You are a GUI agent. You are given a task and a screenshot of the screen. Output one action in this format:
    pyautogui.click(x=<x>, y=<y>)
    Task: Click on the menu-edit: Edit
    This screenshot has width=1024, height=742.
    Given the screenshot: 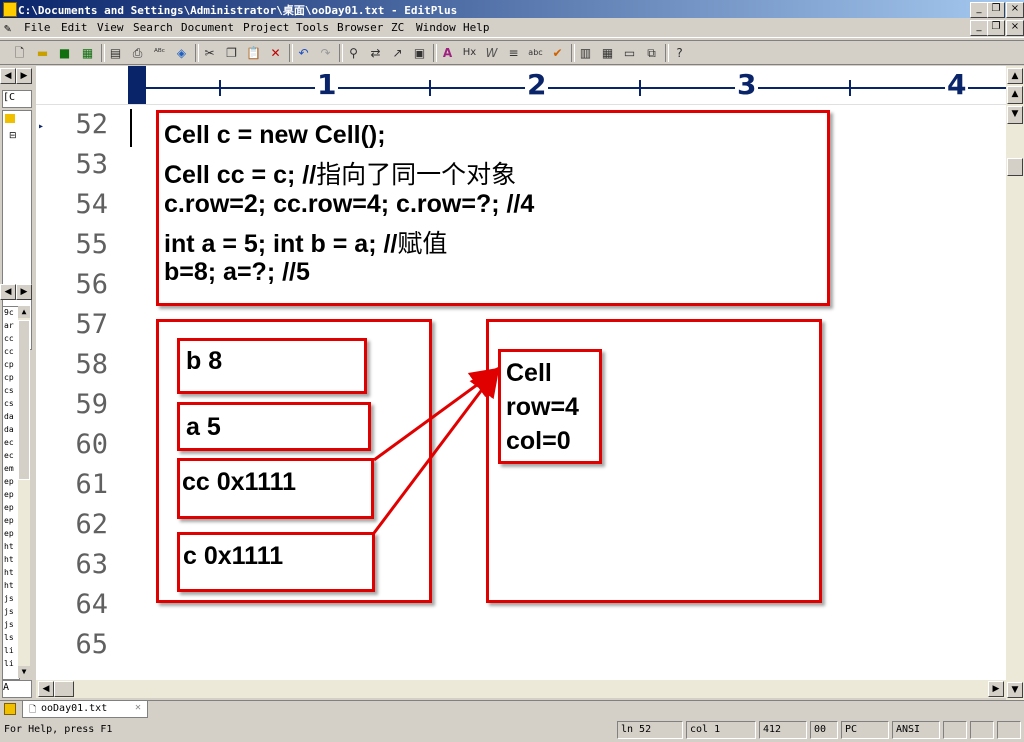 What is the action you would take?
    pyautogui.click(x=74, y=27)
    